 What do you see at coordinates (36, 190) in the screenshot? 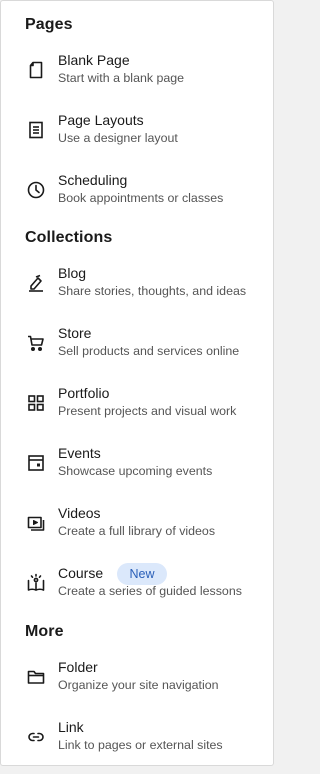
I see `clock-icon` at bounding box center [36, 190].